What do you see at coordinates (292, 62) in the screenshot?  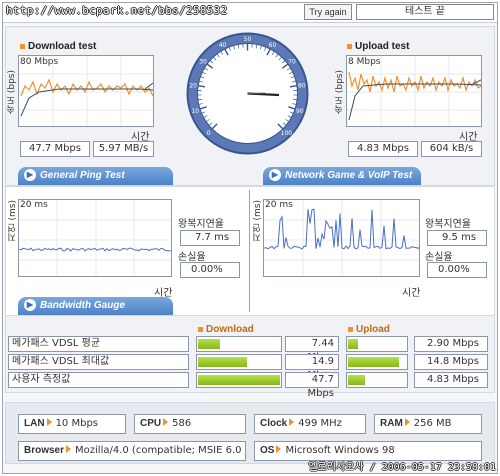 I see `gauge-tick-label: 70` at bounding box center [292, 62].